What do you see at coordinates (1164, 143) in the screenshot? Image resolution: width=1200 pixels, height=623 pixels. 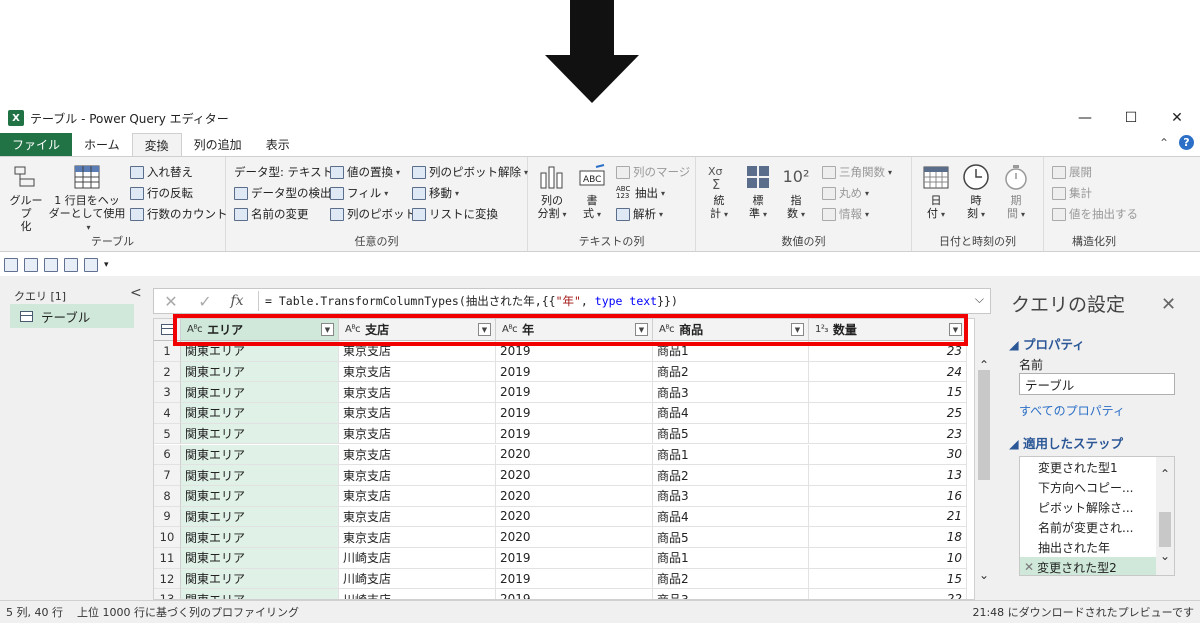 I see `ribbon-collapse-icon: ⌃` at bounding box center [1164, 143].